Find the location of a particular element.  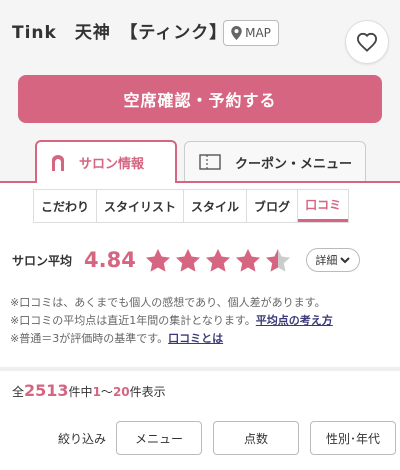

sub-nav-blog: ブログ is located at coordinates (273, 206).